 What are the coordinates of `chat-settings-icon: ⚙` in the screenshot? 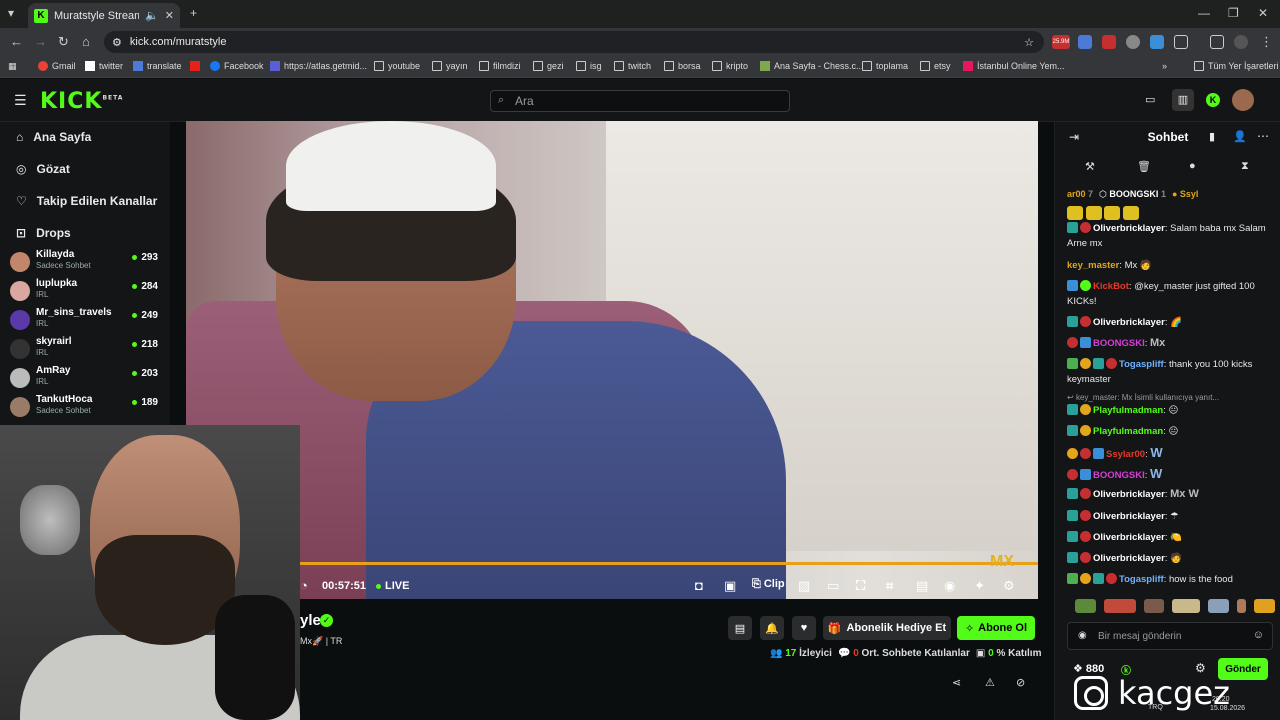 It's located at (1200, 668).